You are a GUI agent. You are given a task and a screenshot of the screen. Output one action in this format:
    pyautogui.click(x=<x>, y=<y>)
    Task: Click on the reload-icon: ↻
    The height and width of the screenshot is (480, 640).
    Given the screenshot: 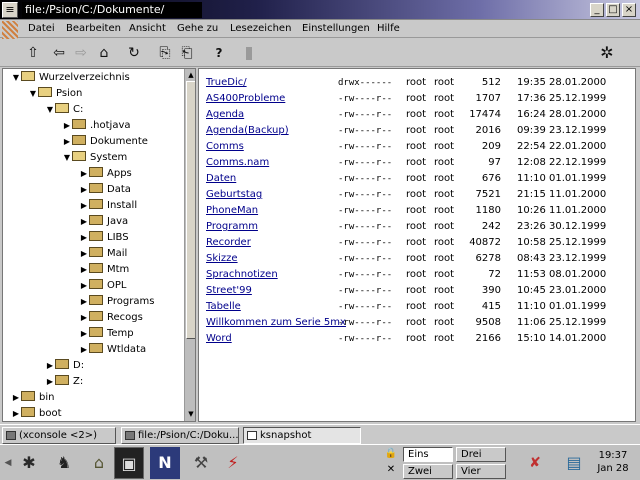 What is the action you would take?
    pyautogui.click(x=134, y=53)
    